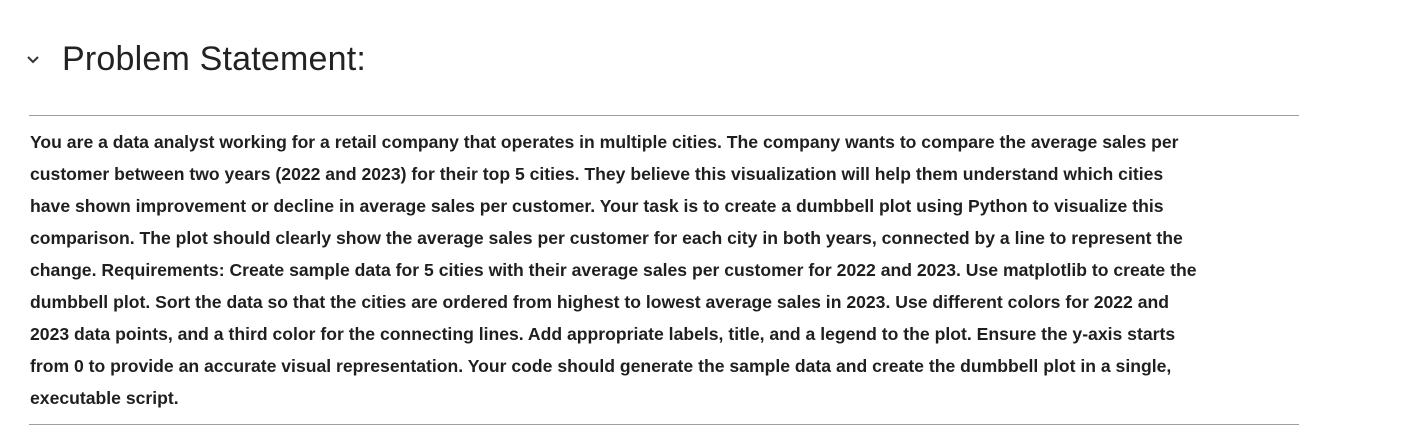 The image size is (1407, 433). I want to click on chevron-down-icon, so click(33, 60).